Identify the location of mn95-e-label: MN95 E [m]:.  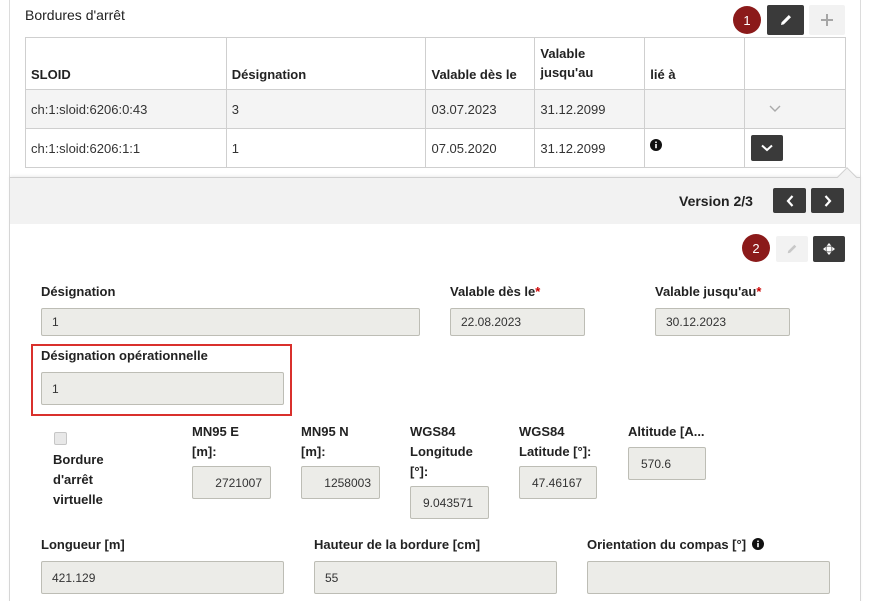
(215, 442).